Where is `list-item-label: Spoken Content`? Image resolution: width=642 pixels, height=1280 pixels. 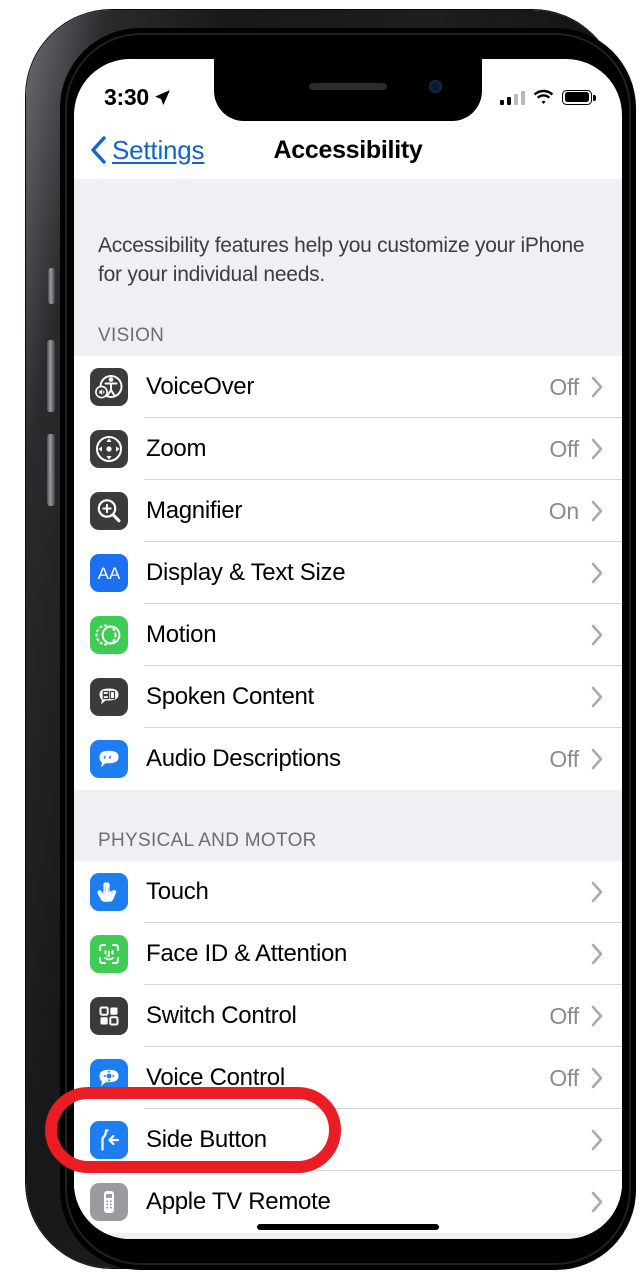
list-item-label: Spoken Content is located at coordinates (230, 696).